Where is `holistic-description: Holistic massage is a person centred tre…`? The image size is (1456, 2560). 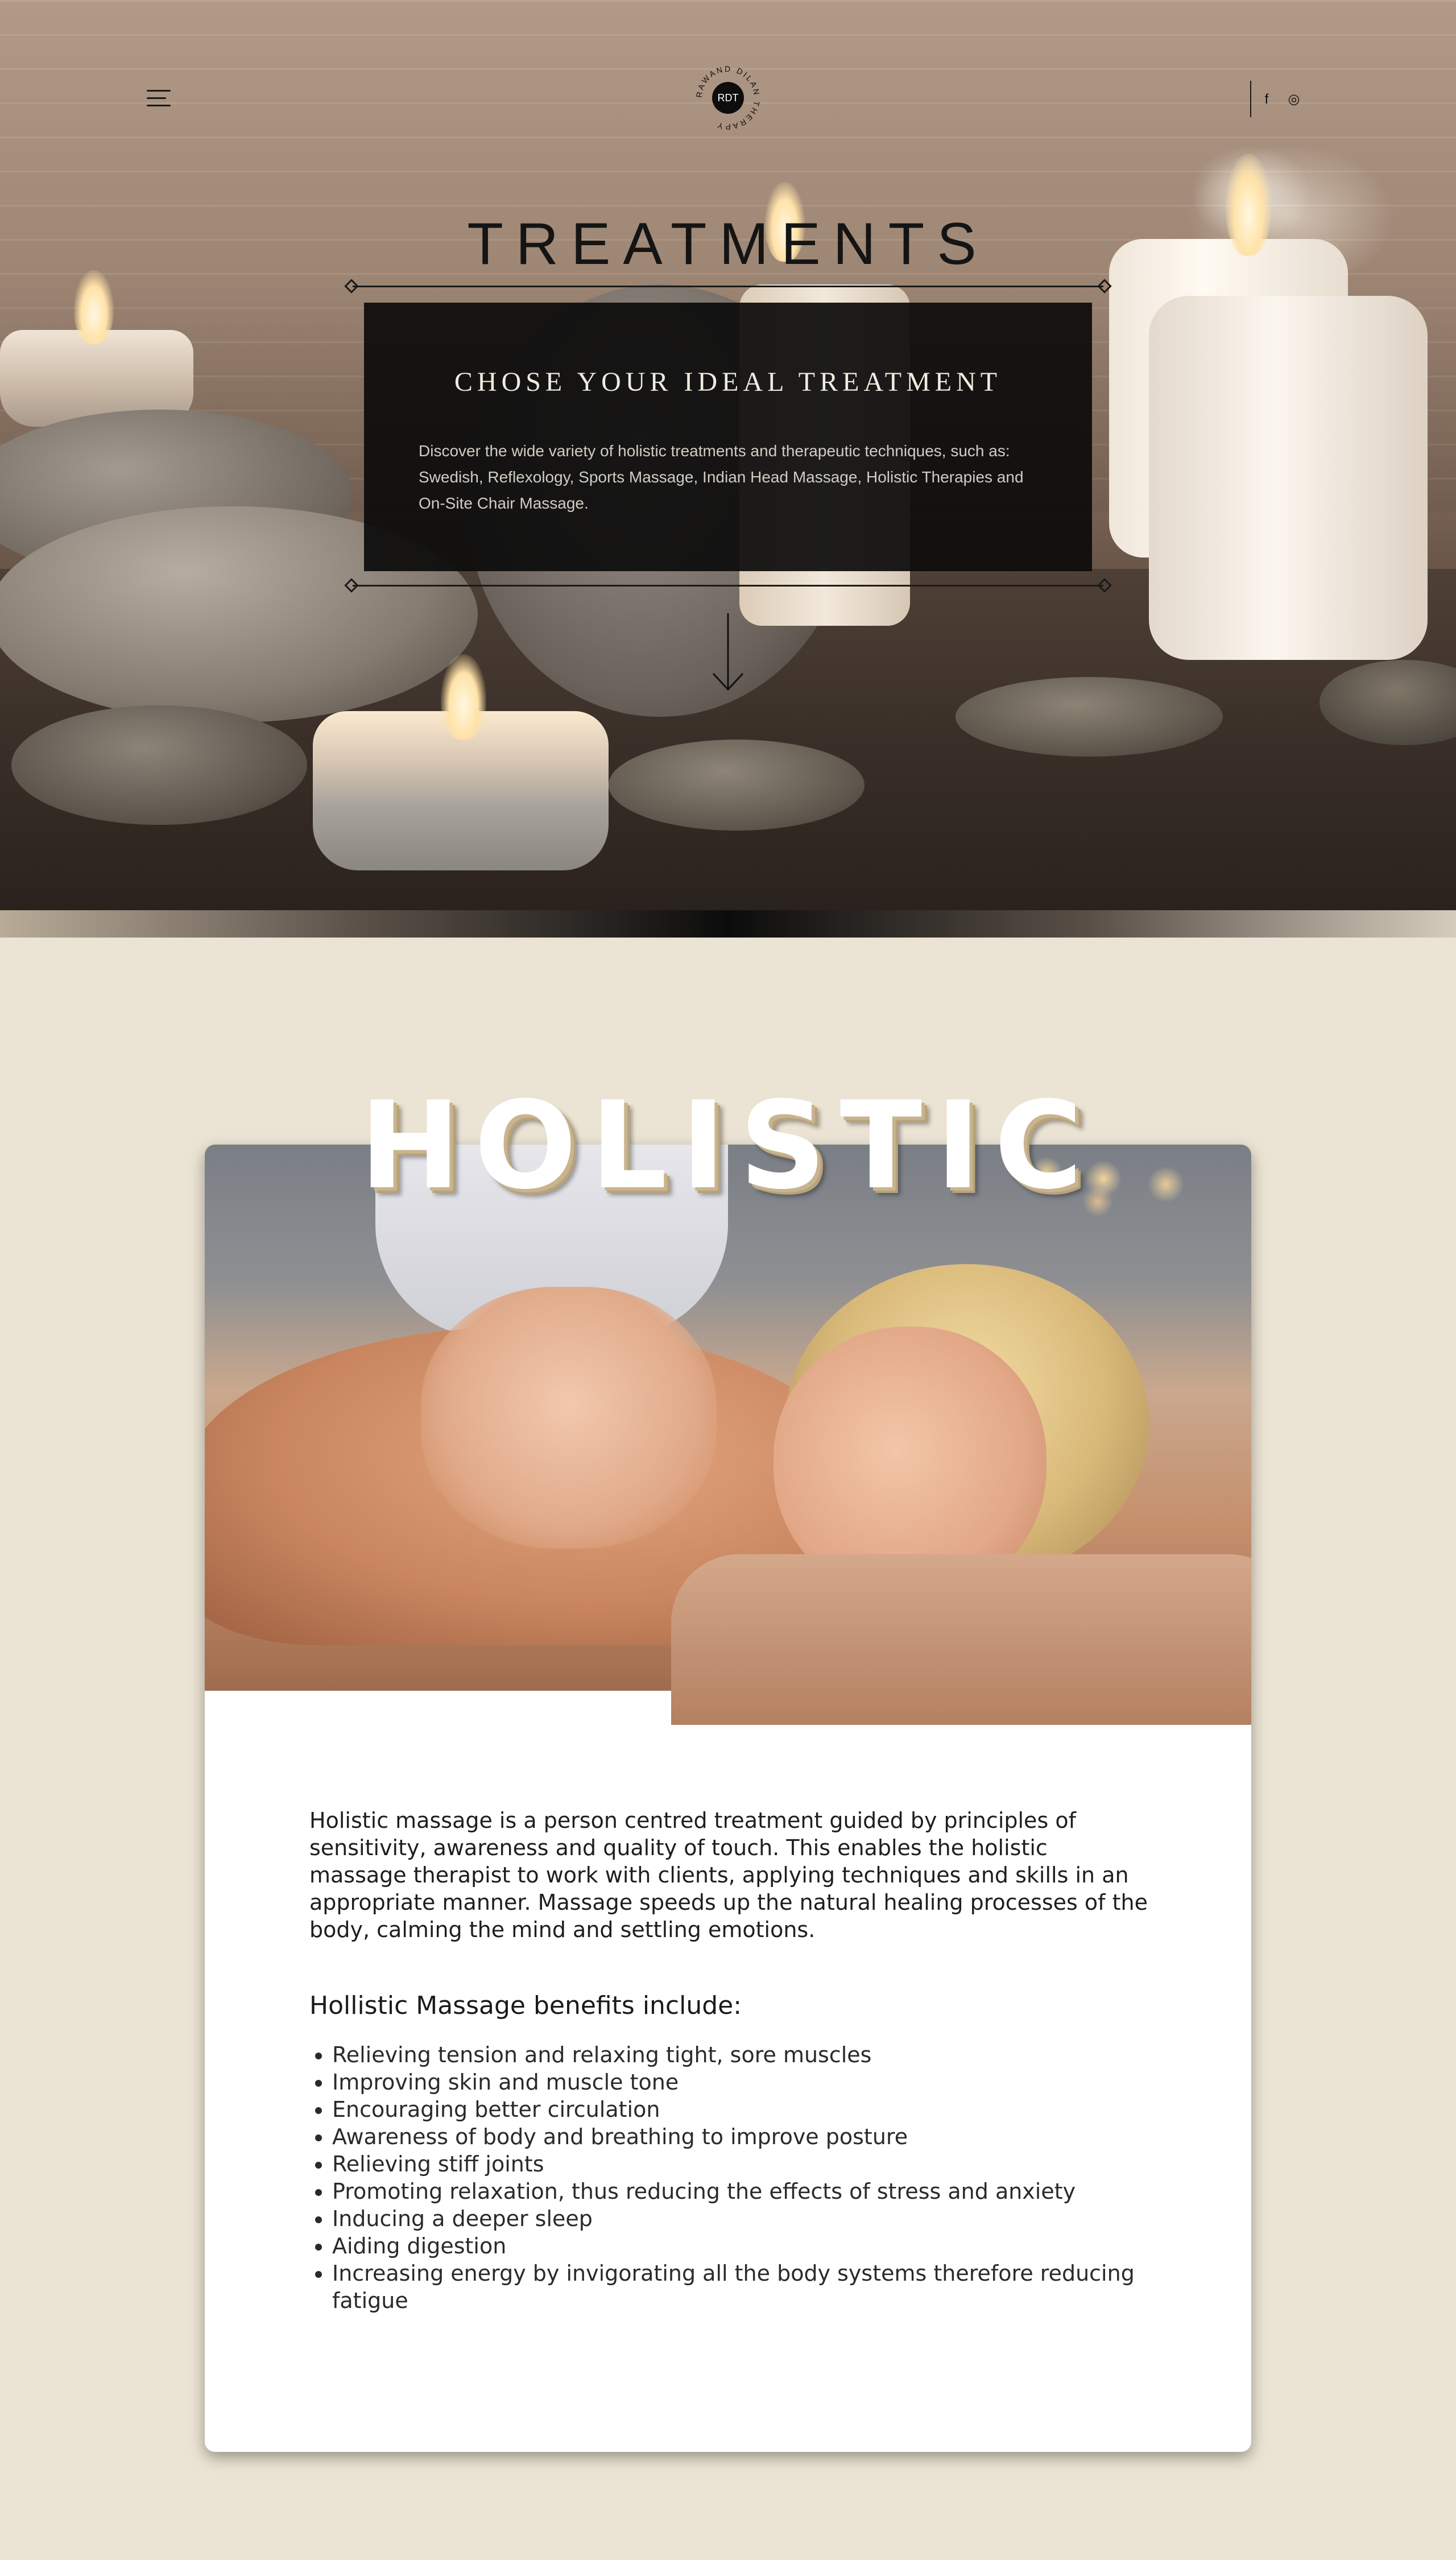
holistic-description: Holistic massage is a person centred tre… is located at coordinates (728, 1875).